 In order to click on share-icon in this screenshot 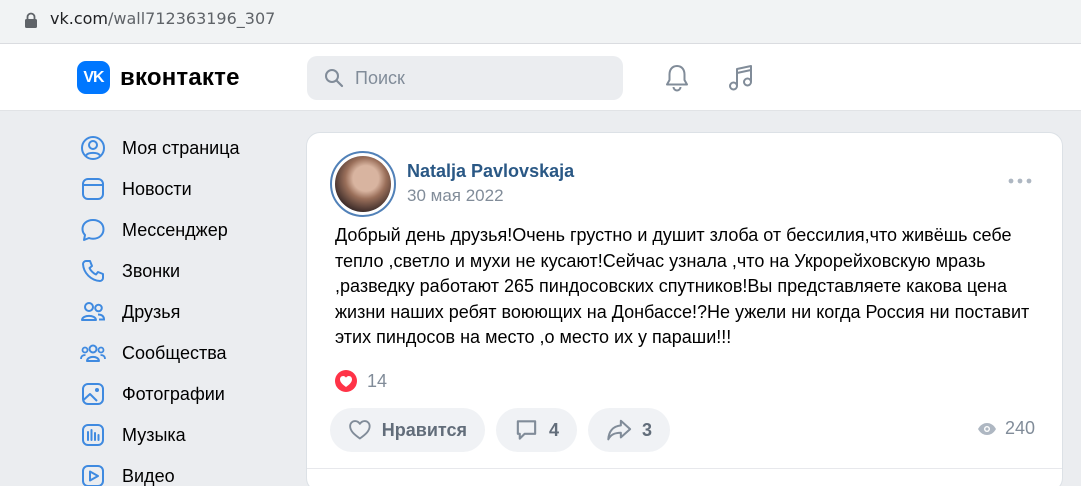, I will do `click(619, 430)`.